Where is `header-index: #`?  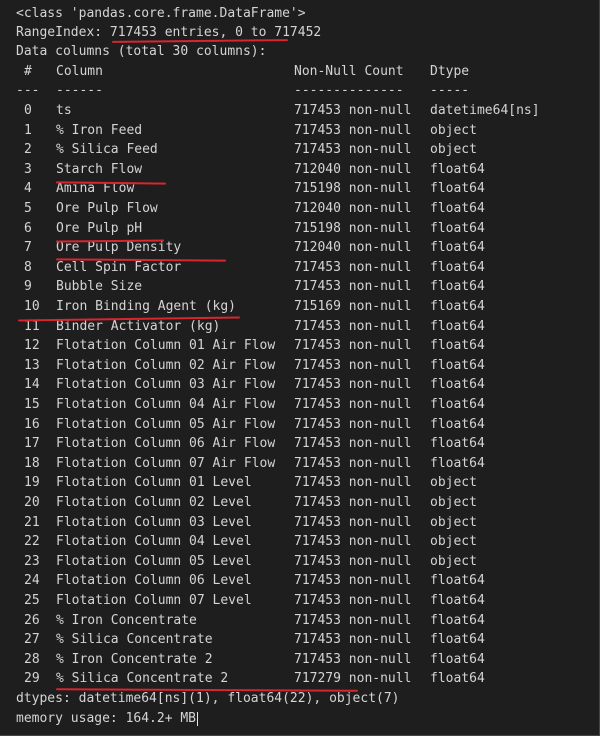
header-index: # is located at coordinates (28, 71).